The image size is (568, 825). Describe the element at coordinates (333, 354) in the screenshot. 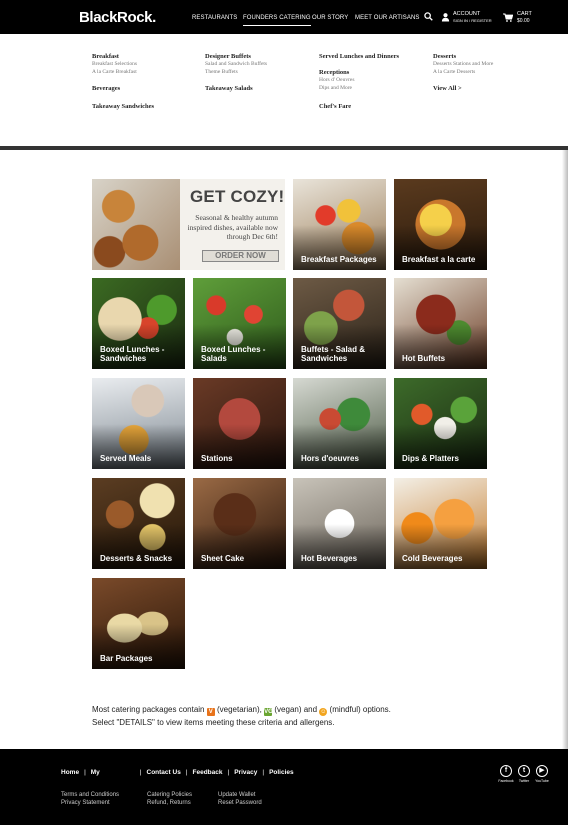

I see `tile-label: Buffets - Salad & Sandwiches` at that location.